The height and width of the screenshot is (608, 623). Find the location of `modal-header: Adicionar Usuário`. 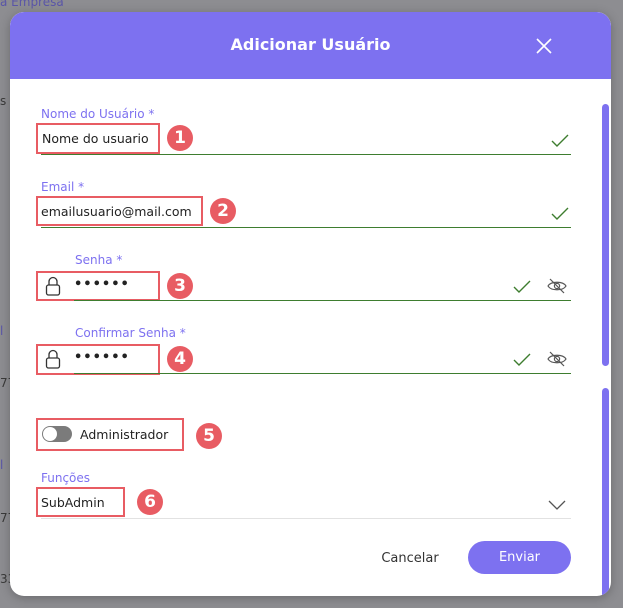

modal-header: Adicionar Usuário is located at coordinates (310, 45).